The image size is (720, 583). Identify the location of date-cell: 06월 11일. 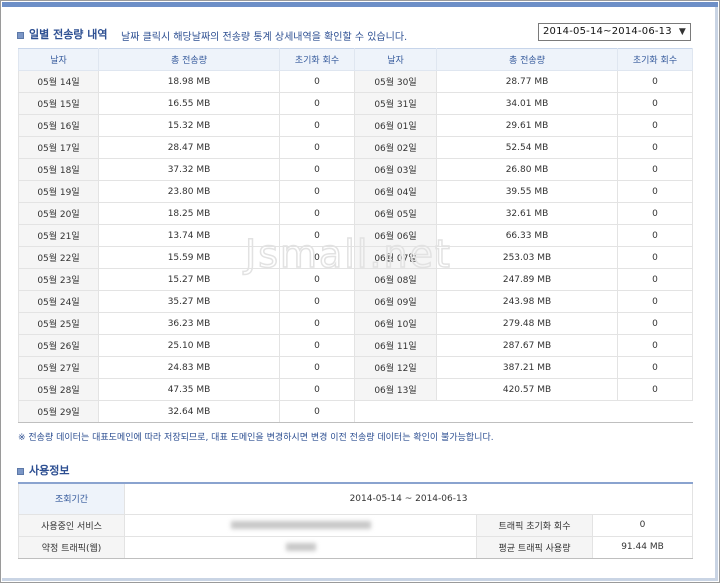
(395, 345).